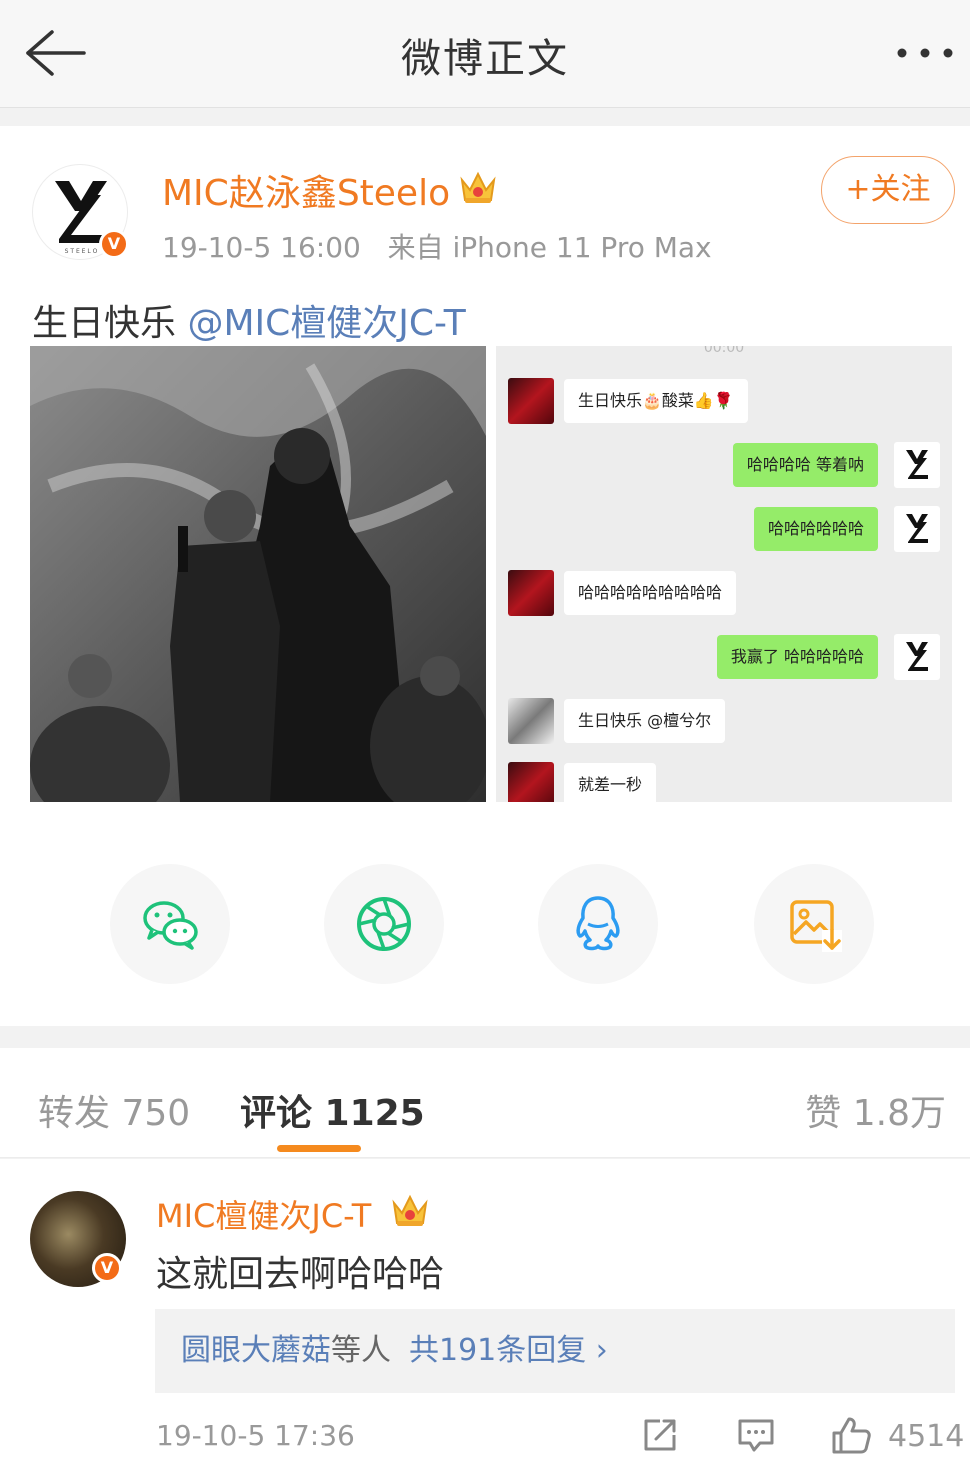 Image resolution: width=970 pixels, height=1462 pixels. Describe the element at coordinates (656, 401) in the screenshot. I see `chat-bubble: 生日快乐🎂酸菜👍🌹` at that location.